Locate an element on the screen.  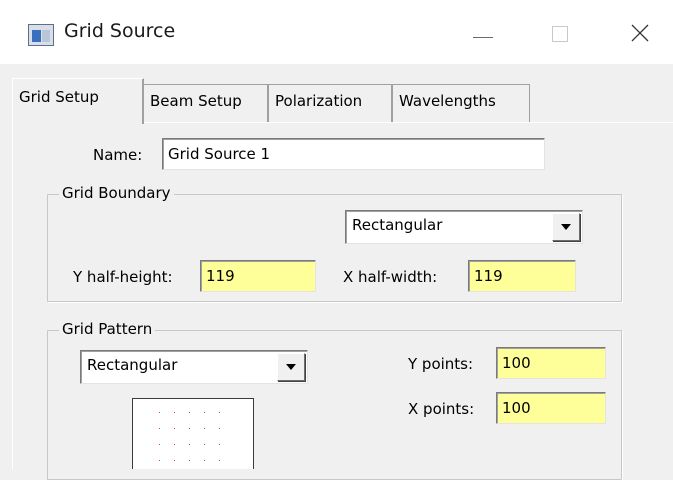
close-button is located at coordinates (640, 32).